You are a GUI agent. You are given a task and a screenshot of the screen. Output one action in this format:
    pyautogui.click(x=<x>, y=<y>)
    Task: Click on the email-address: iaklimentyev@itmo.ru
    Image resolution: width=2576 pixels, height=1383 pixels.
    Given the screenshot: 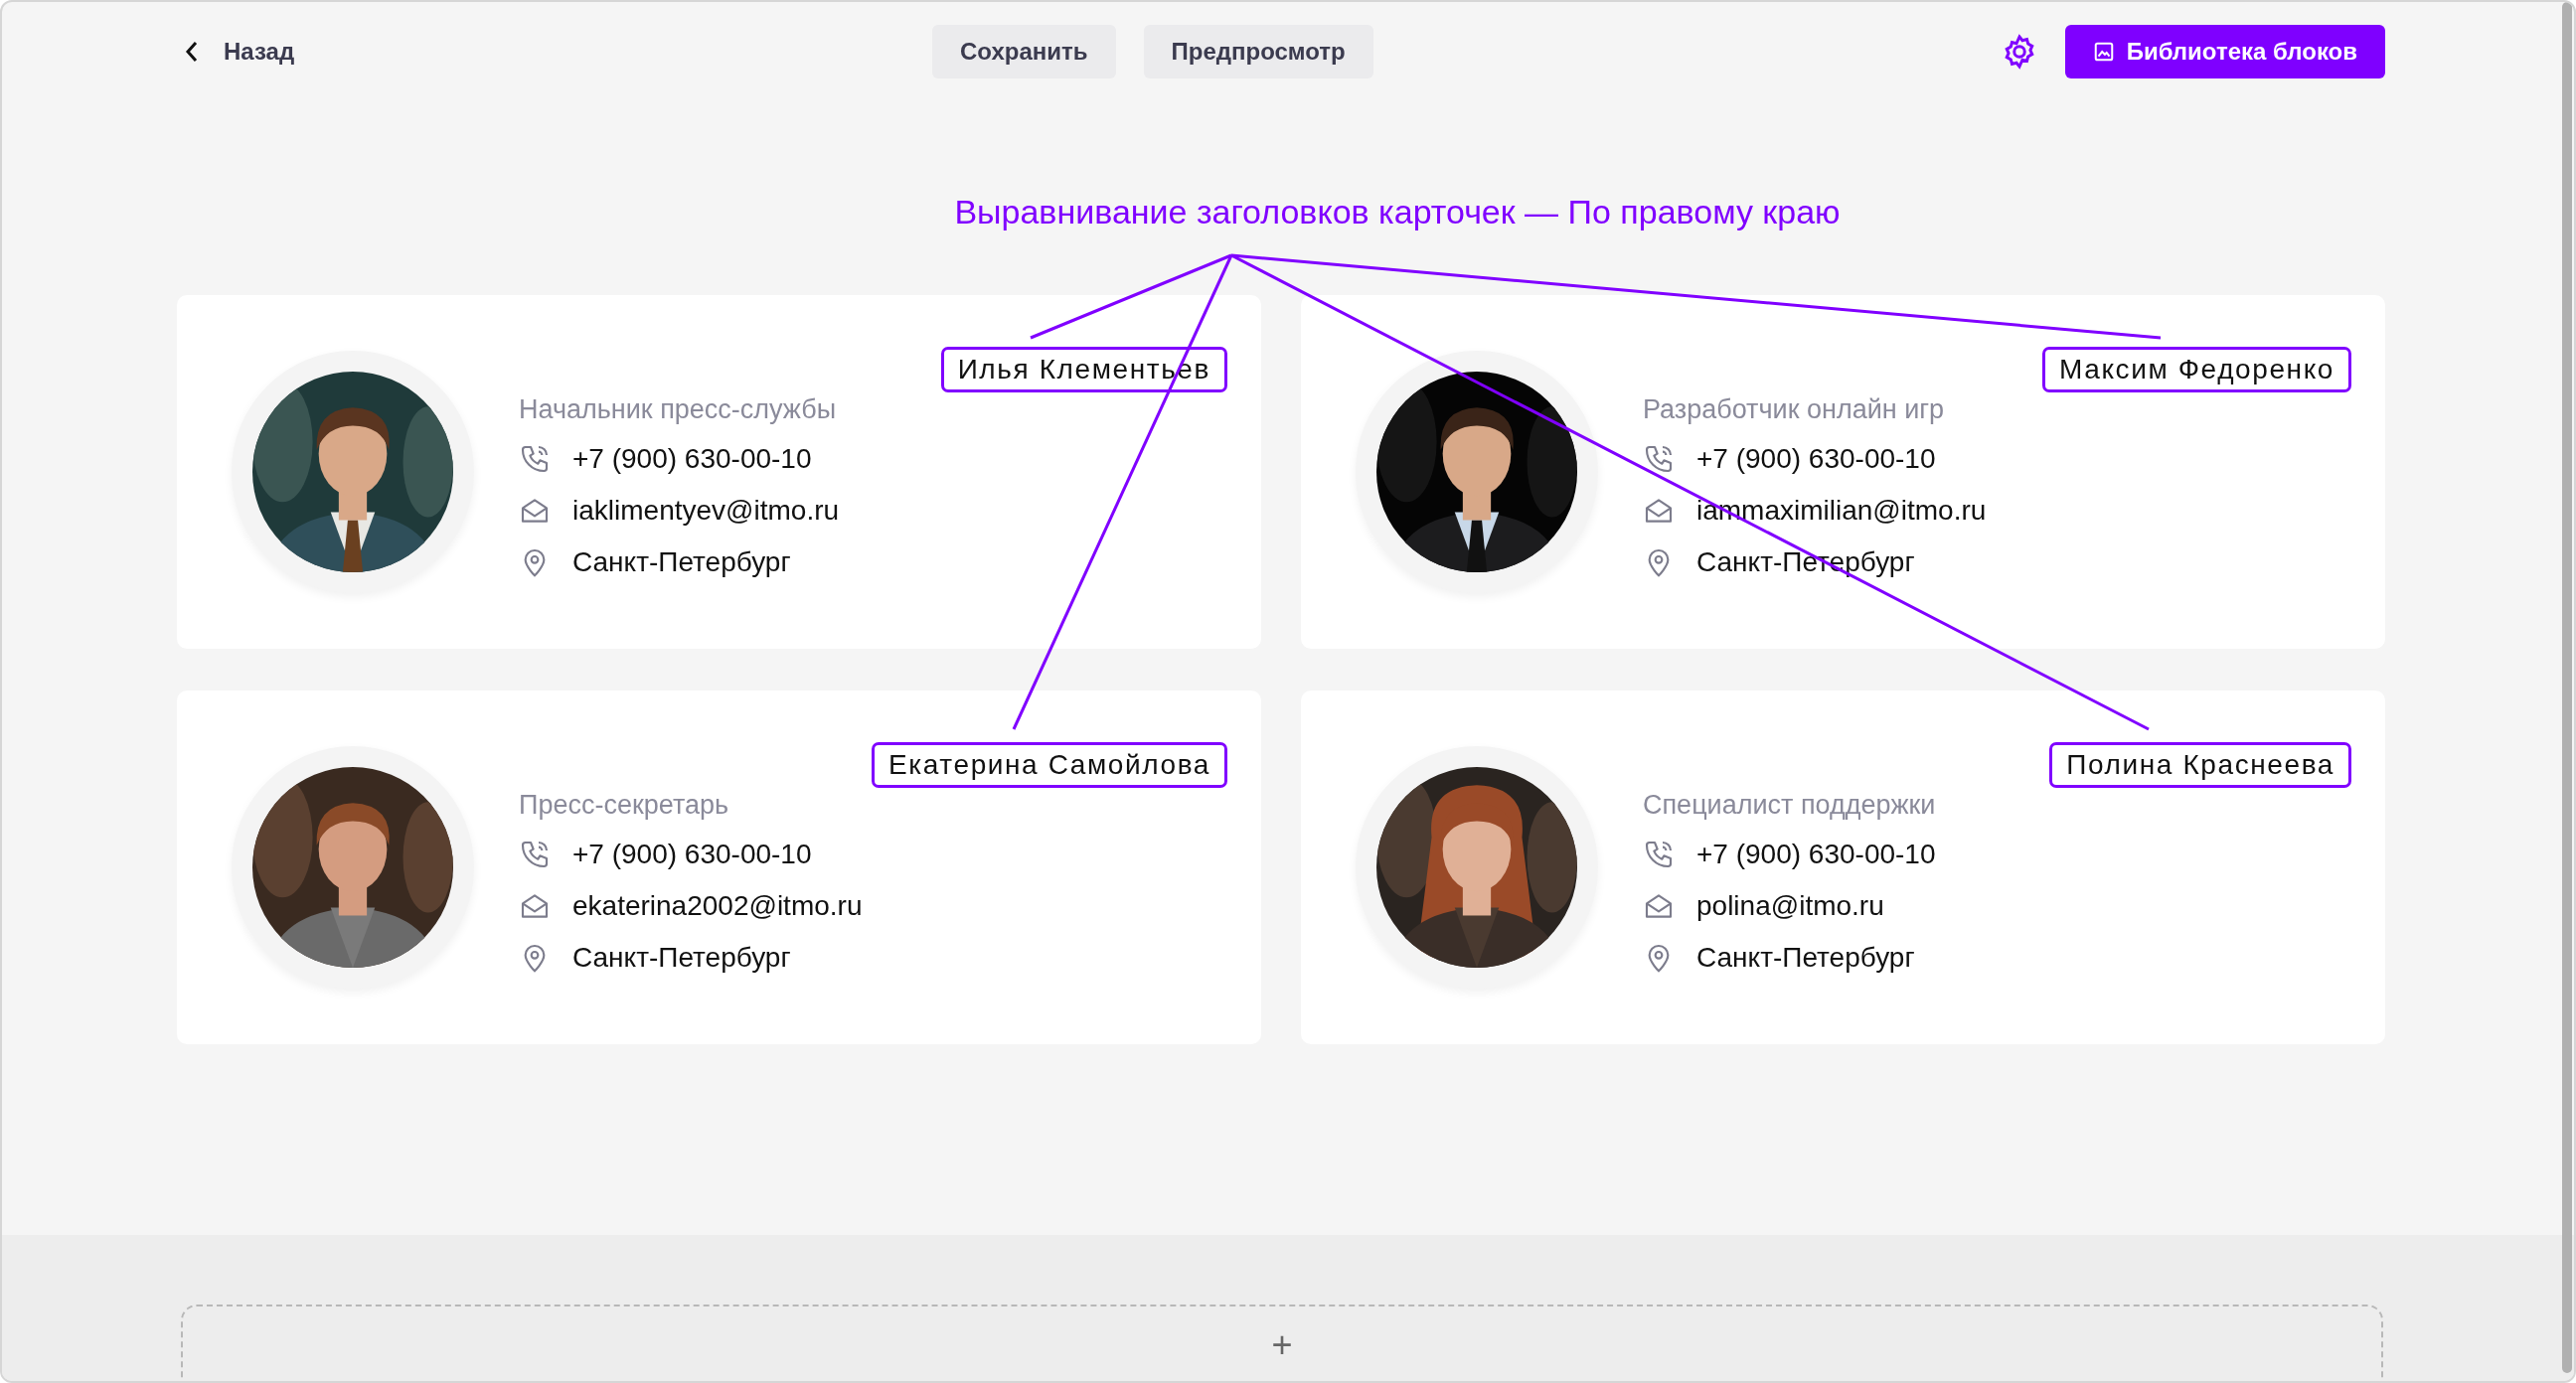 What is the action you would take?
    pyautogui.click(x=706, y=511)
    